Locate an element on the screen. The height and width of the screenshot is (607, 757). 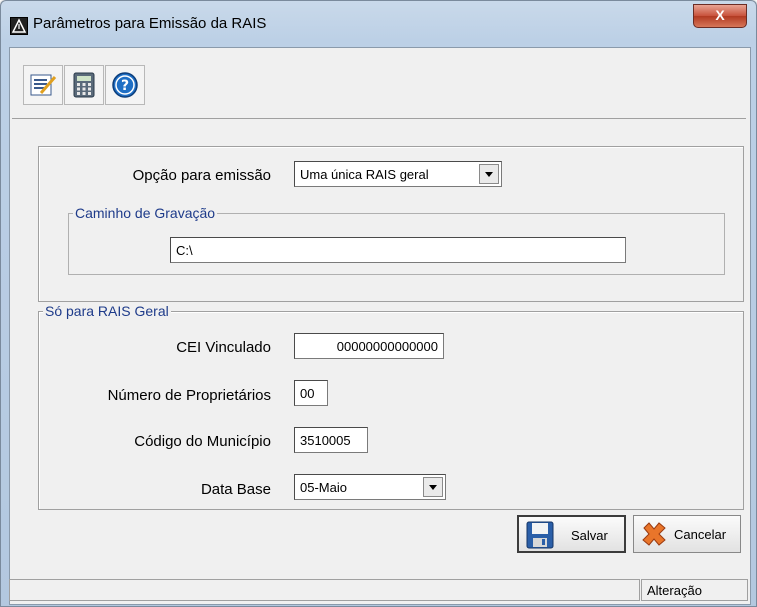
cei-input: 00000000000000 is located at coordinates (369, 346).